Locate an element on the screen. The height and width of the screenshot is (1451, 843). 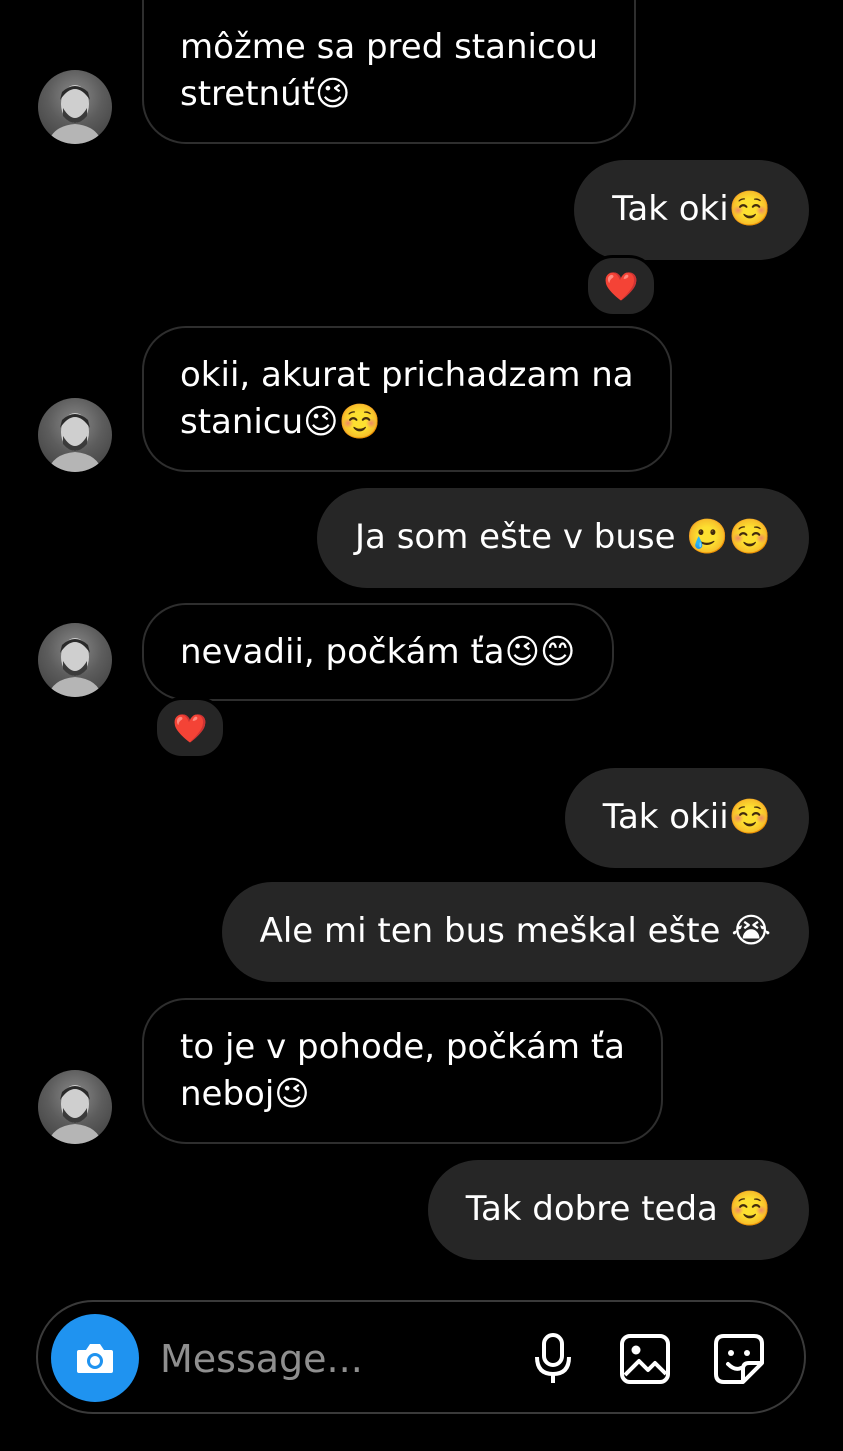
camera-button is located at coordinates (95, 1358).